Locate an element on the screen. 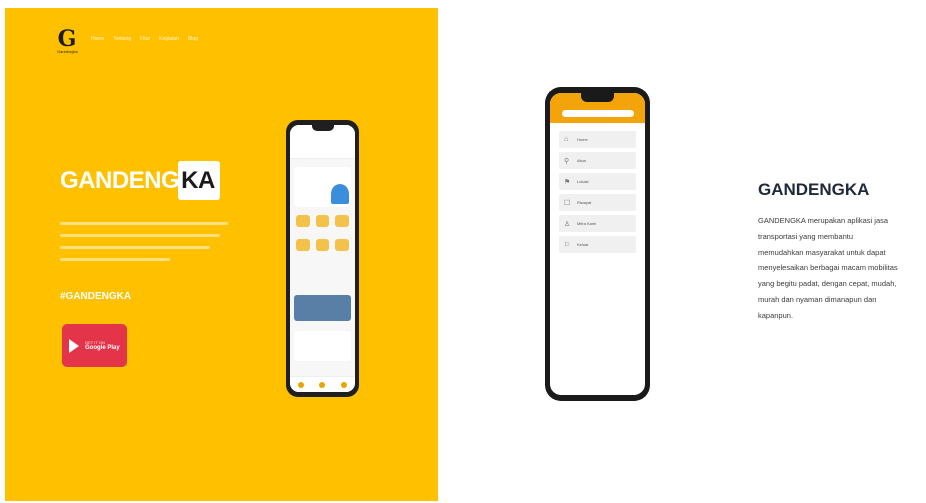 Image resolution: width=926 pixels, height=503 pixels. menu-item-mitra: ♙ Mitra Kami is located at coordinates (597, 223).